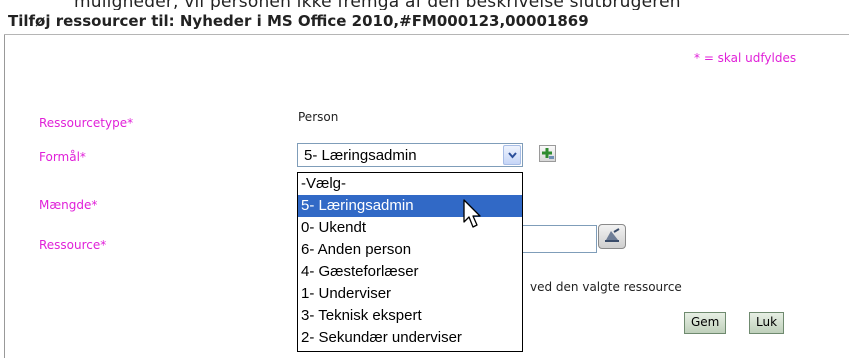  I want to click on dropdown-option-gaesteforlaeser: 4- Gæsteforlæser, so click(410, 272).